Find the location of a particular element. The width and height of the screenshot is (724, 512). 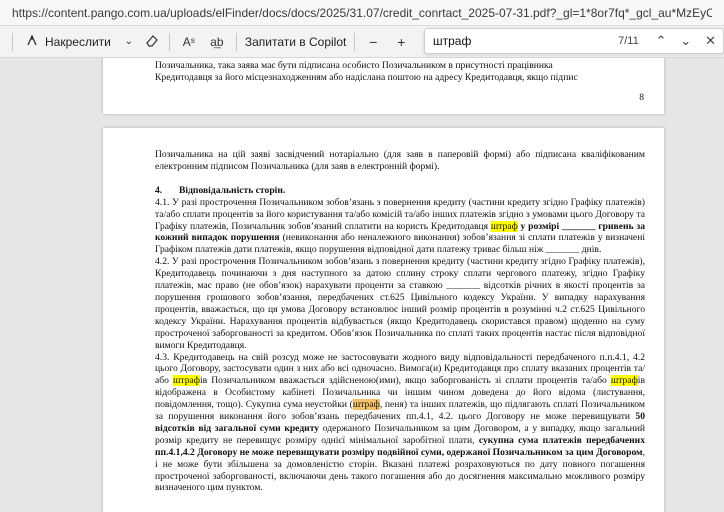

copilot-button: Запитати в Copilot is located at coordinates (296, 42).